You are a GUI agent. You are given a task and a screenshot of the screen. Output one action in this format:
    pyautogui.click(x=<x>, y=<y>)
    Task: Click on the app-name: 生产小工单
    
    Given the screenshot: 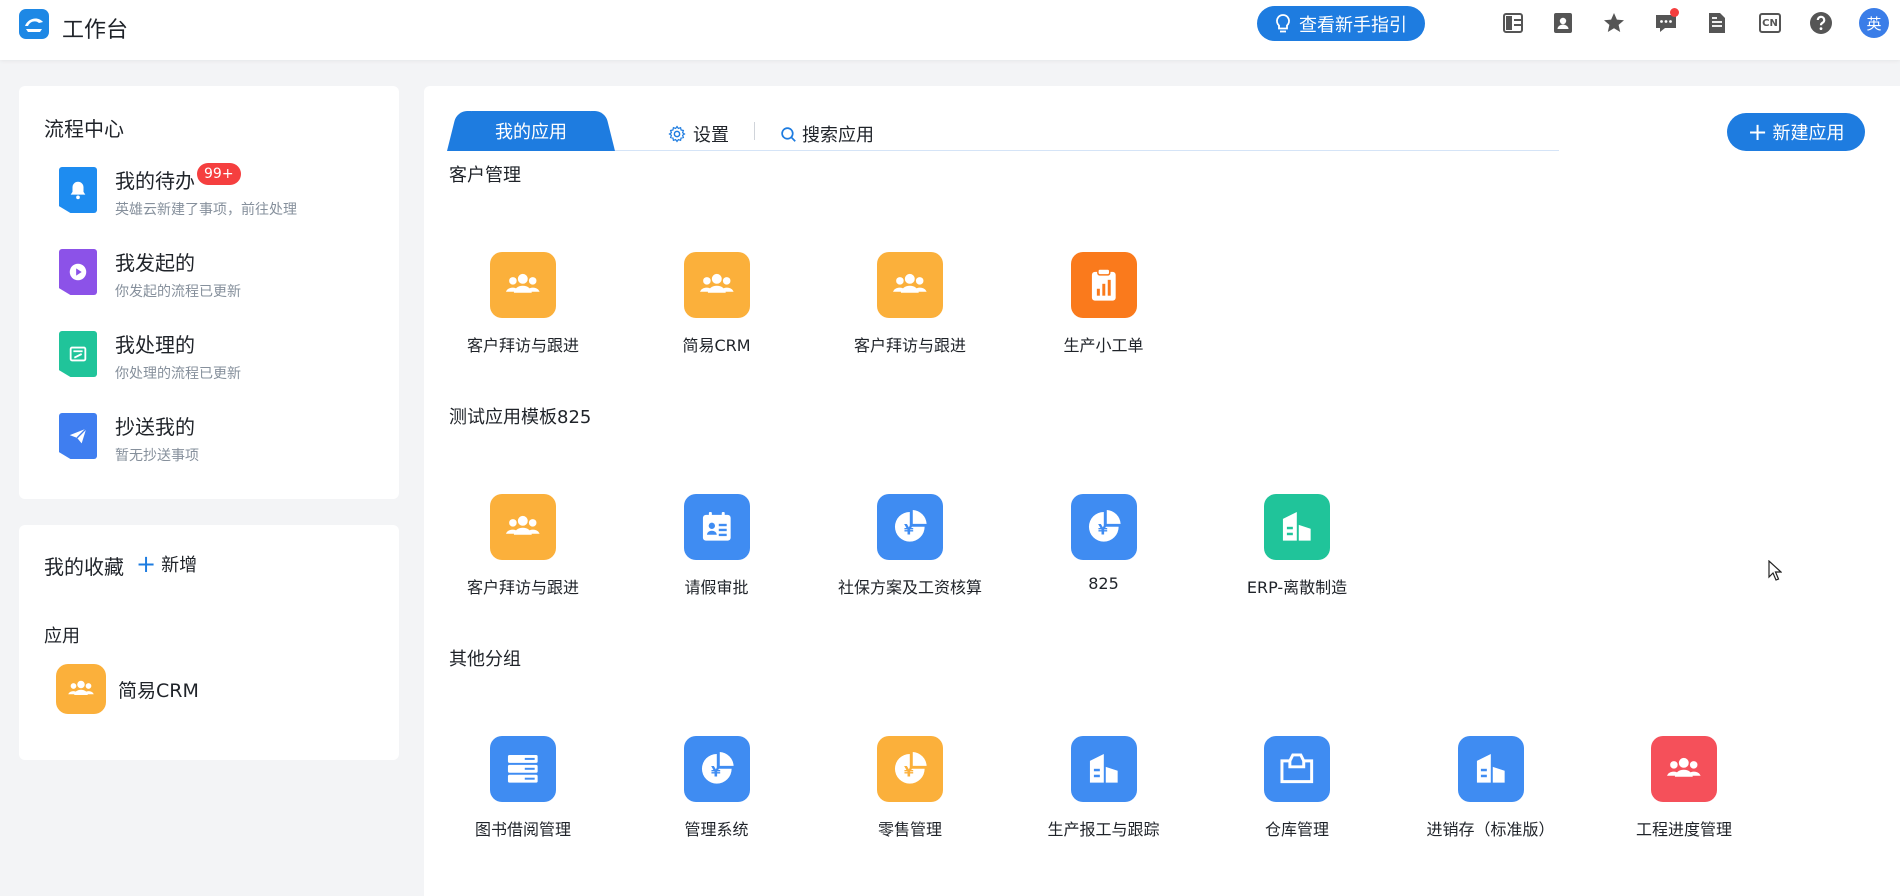 What is the action you would take?
    pyautogui.click(x=1103, y=345)
    